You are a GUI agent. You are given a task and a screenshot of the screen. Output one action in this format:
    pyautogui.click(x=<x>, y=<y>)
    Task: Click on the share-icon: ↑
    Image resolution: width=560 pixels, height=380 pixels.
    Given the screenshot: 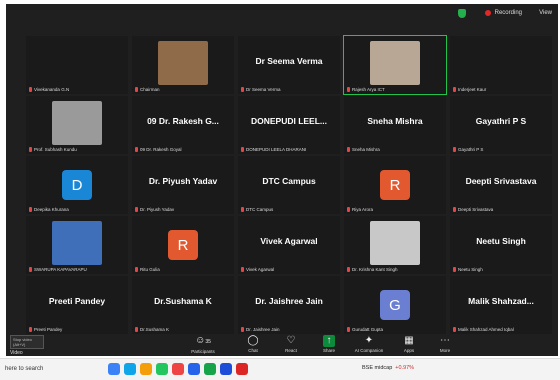 What is the action you would take?
    pyautogui.click(x=329, y=341)
    